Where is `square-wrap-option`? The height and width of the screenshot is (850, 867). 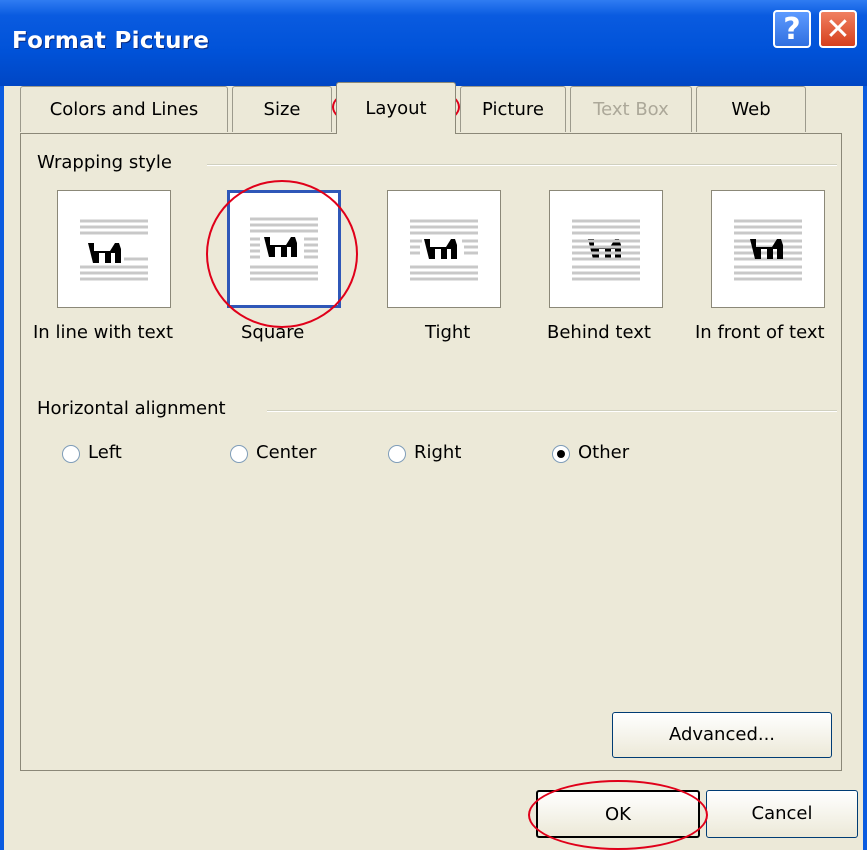 square-wrap-option is located at coordinates (284, 249).